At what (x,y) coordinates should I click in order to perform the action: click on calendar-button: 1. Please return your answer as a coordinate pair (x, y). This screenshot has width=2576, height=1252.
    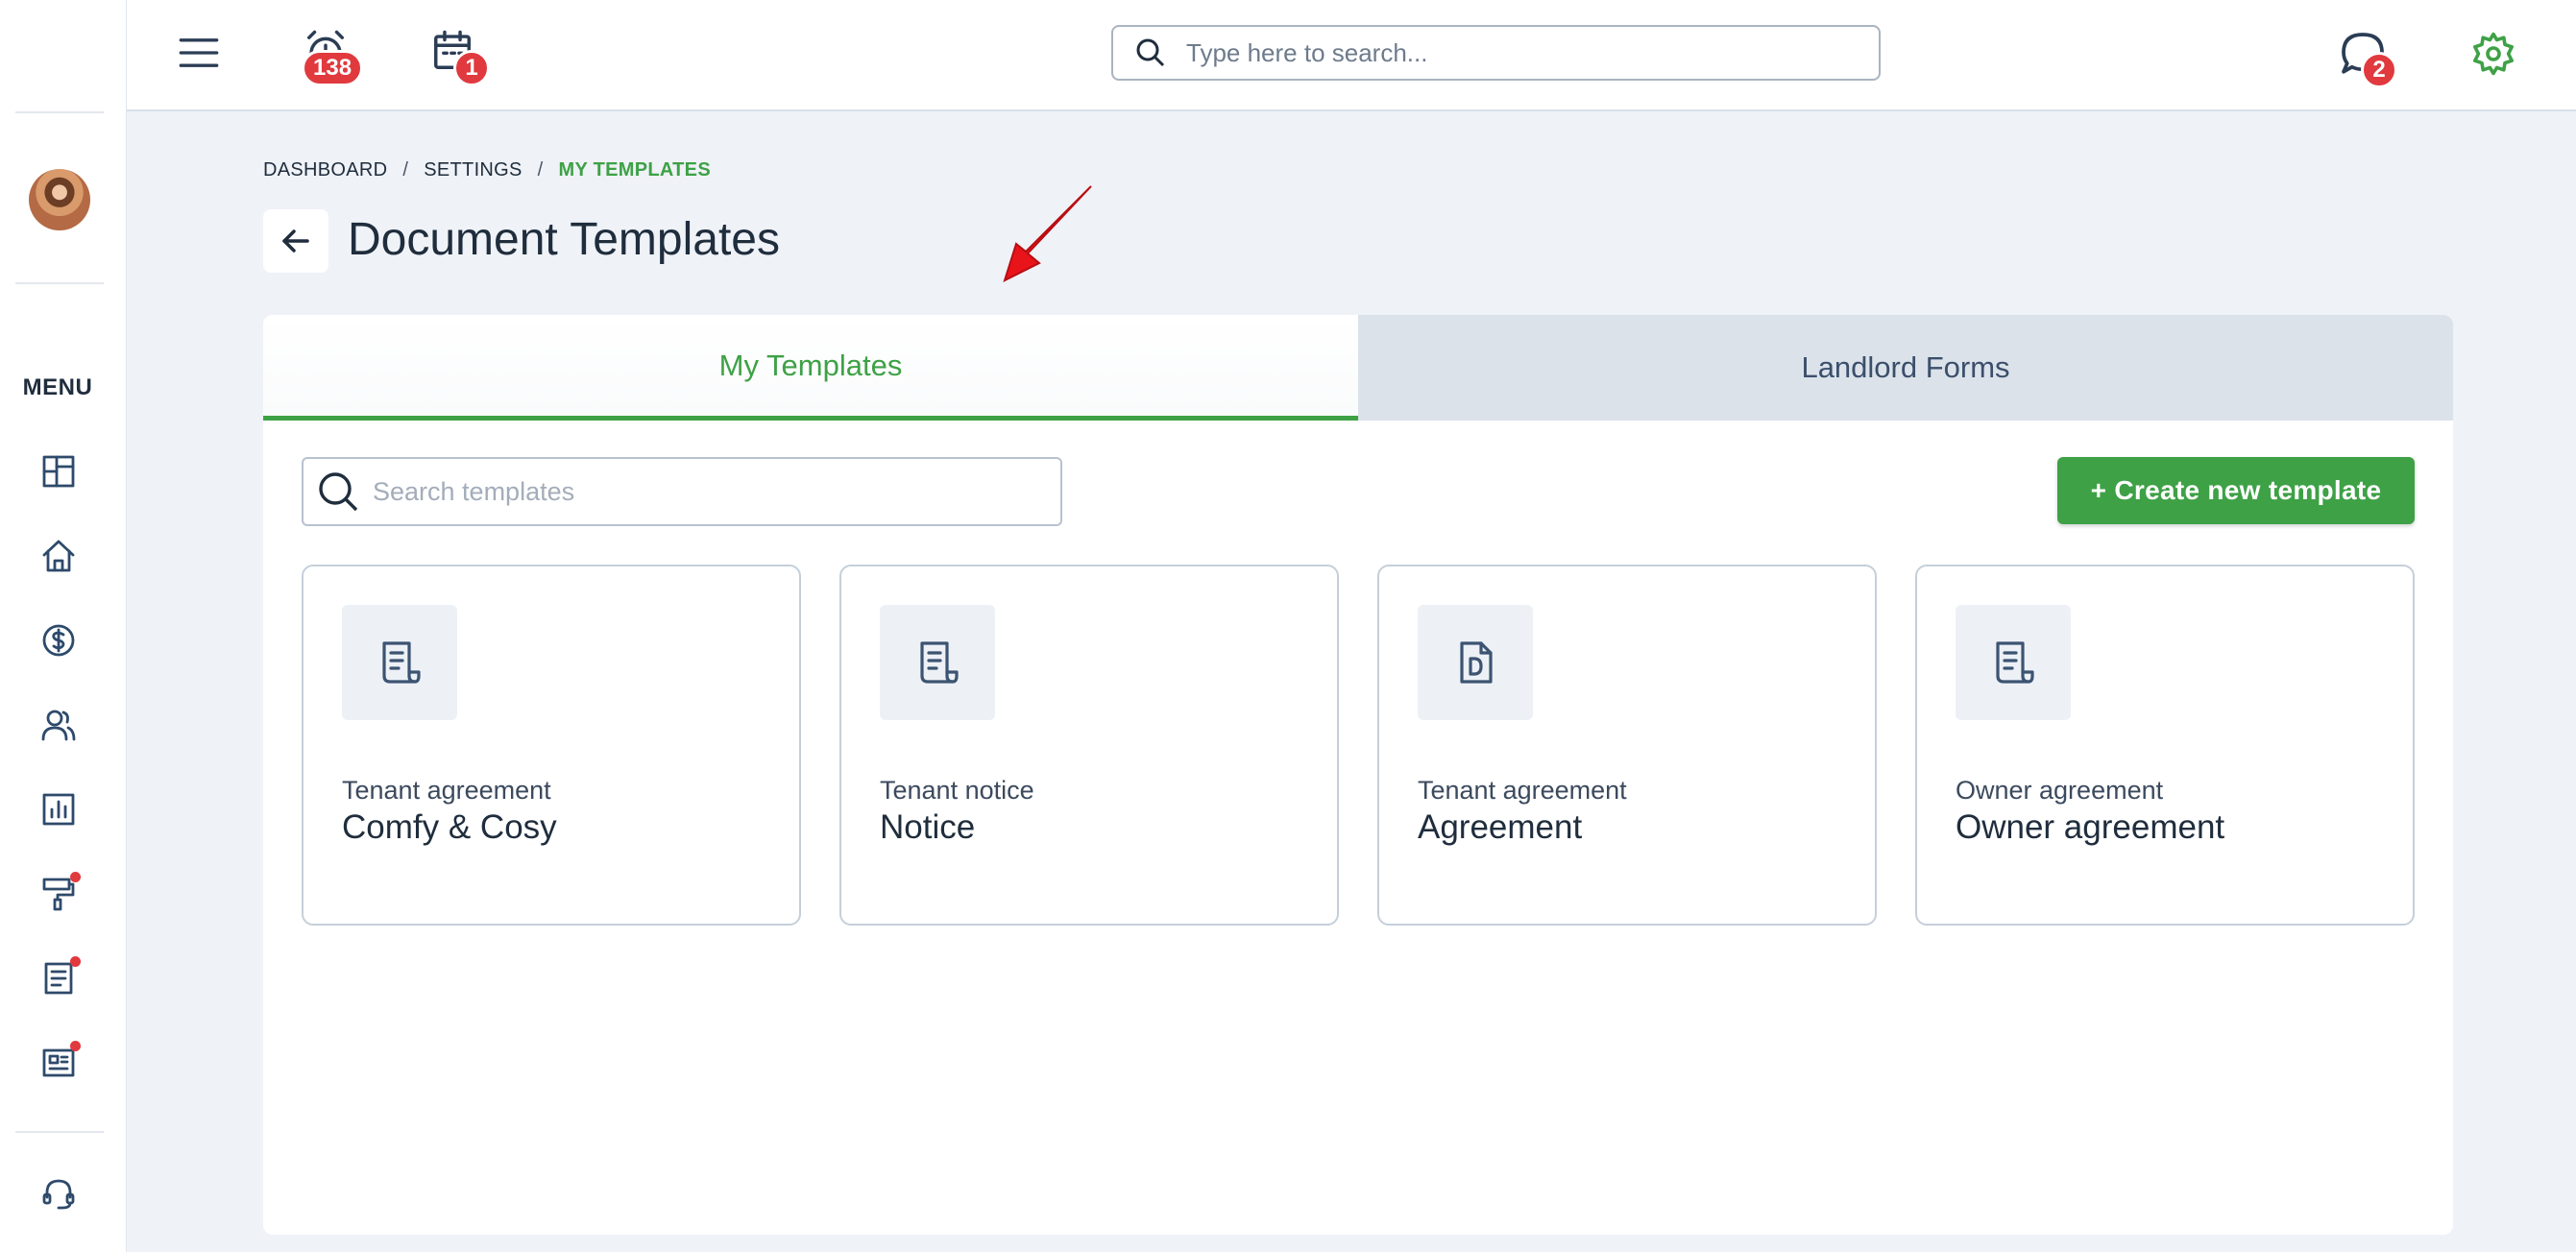
    Looking at the image, I should click on (458, 55).